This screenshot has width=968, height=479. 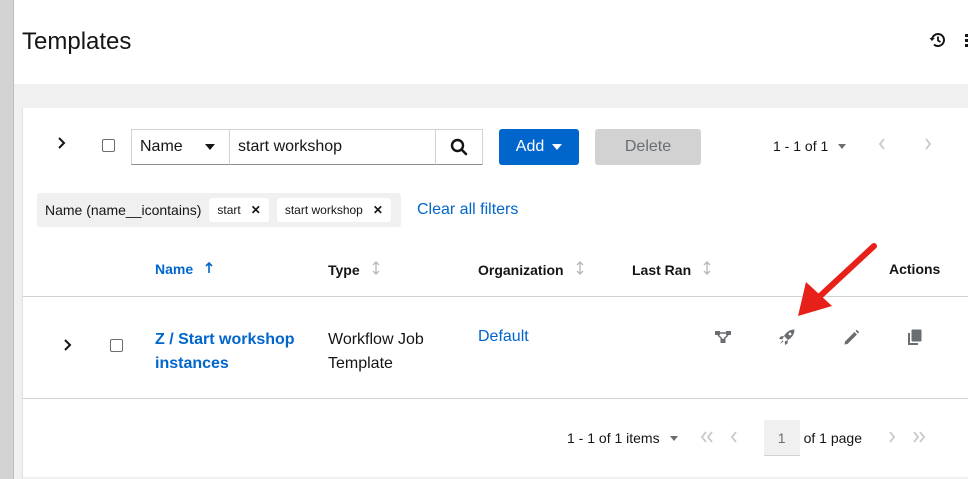 What do you see at coordinates (229, 210) in the screenshot?
I see `chip-label: start` at bounding box center [229, 210].